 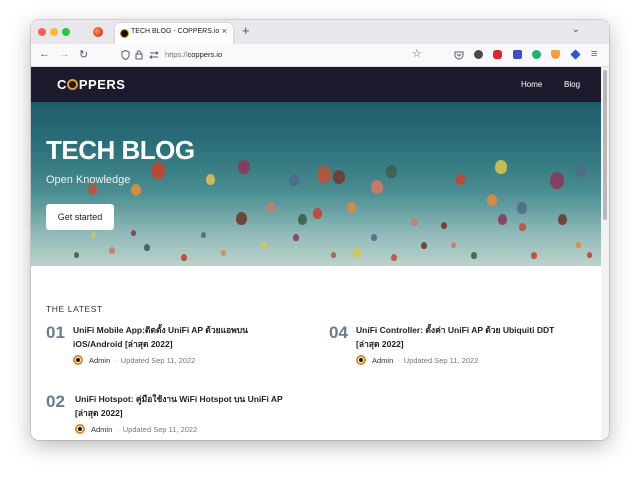 I want to click on pinned-tab-firefox-icon, so click(x=98, y=32).